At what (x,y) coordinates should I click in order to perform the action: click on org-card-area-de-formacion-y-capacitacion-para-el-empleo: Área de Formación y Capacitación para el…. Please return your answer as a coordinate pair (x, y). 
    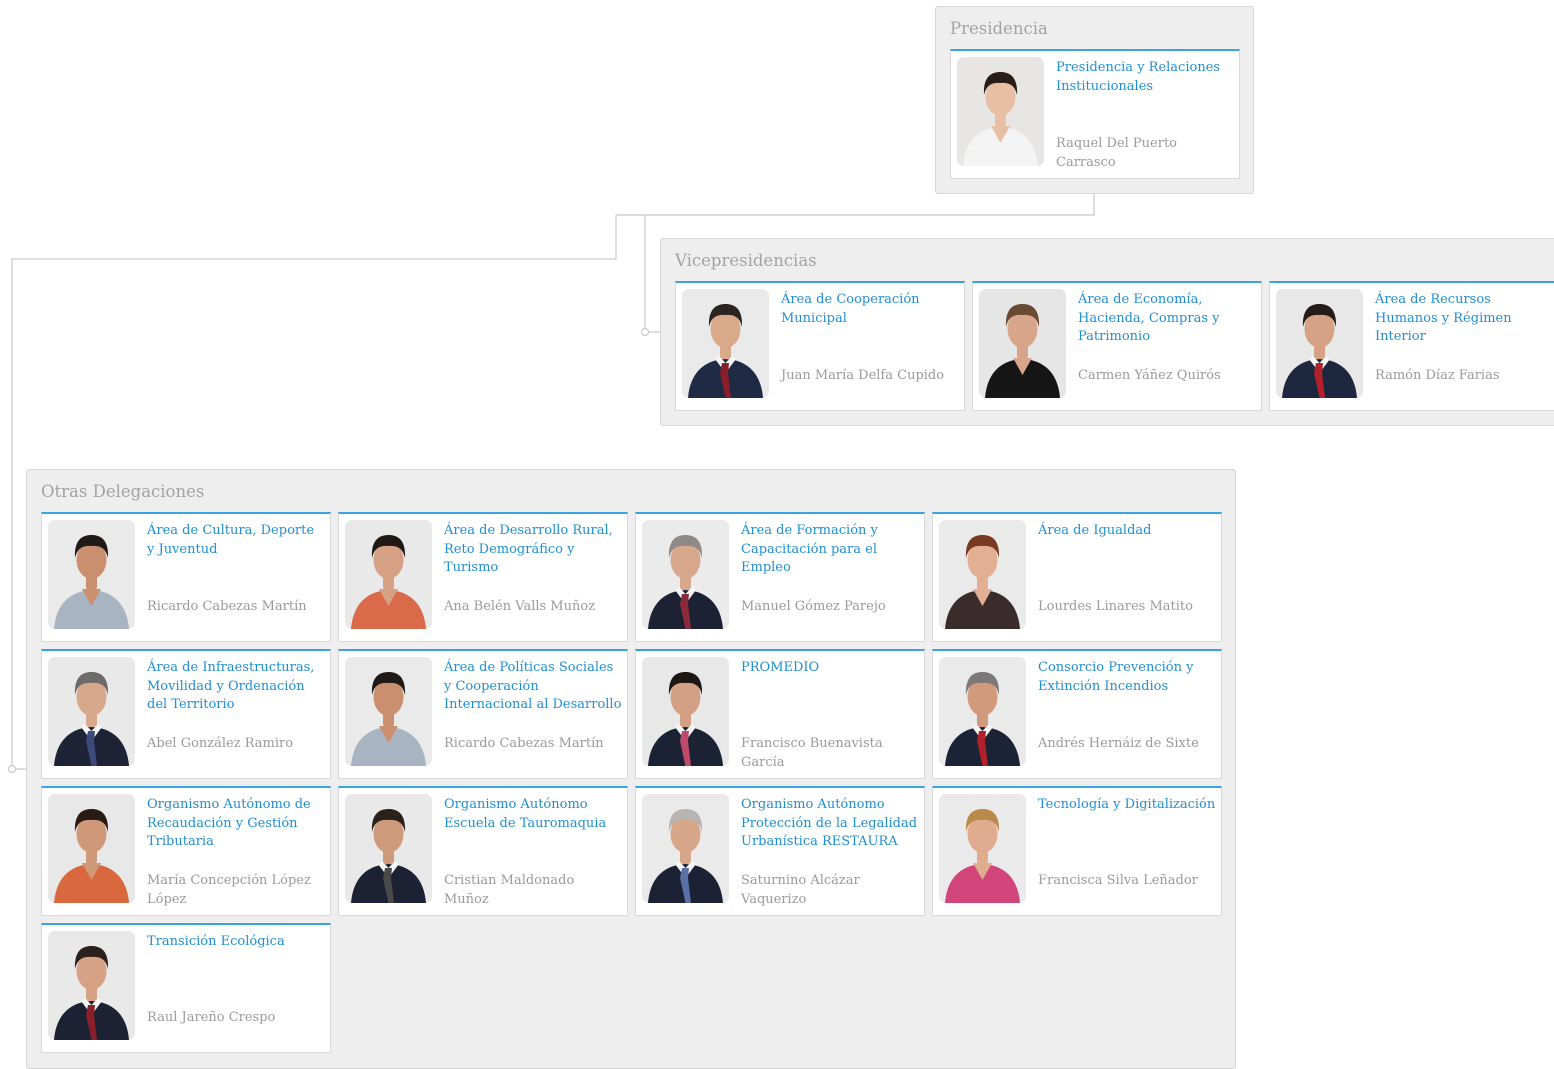
    Looking at the image, I should click on (780, 577).